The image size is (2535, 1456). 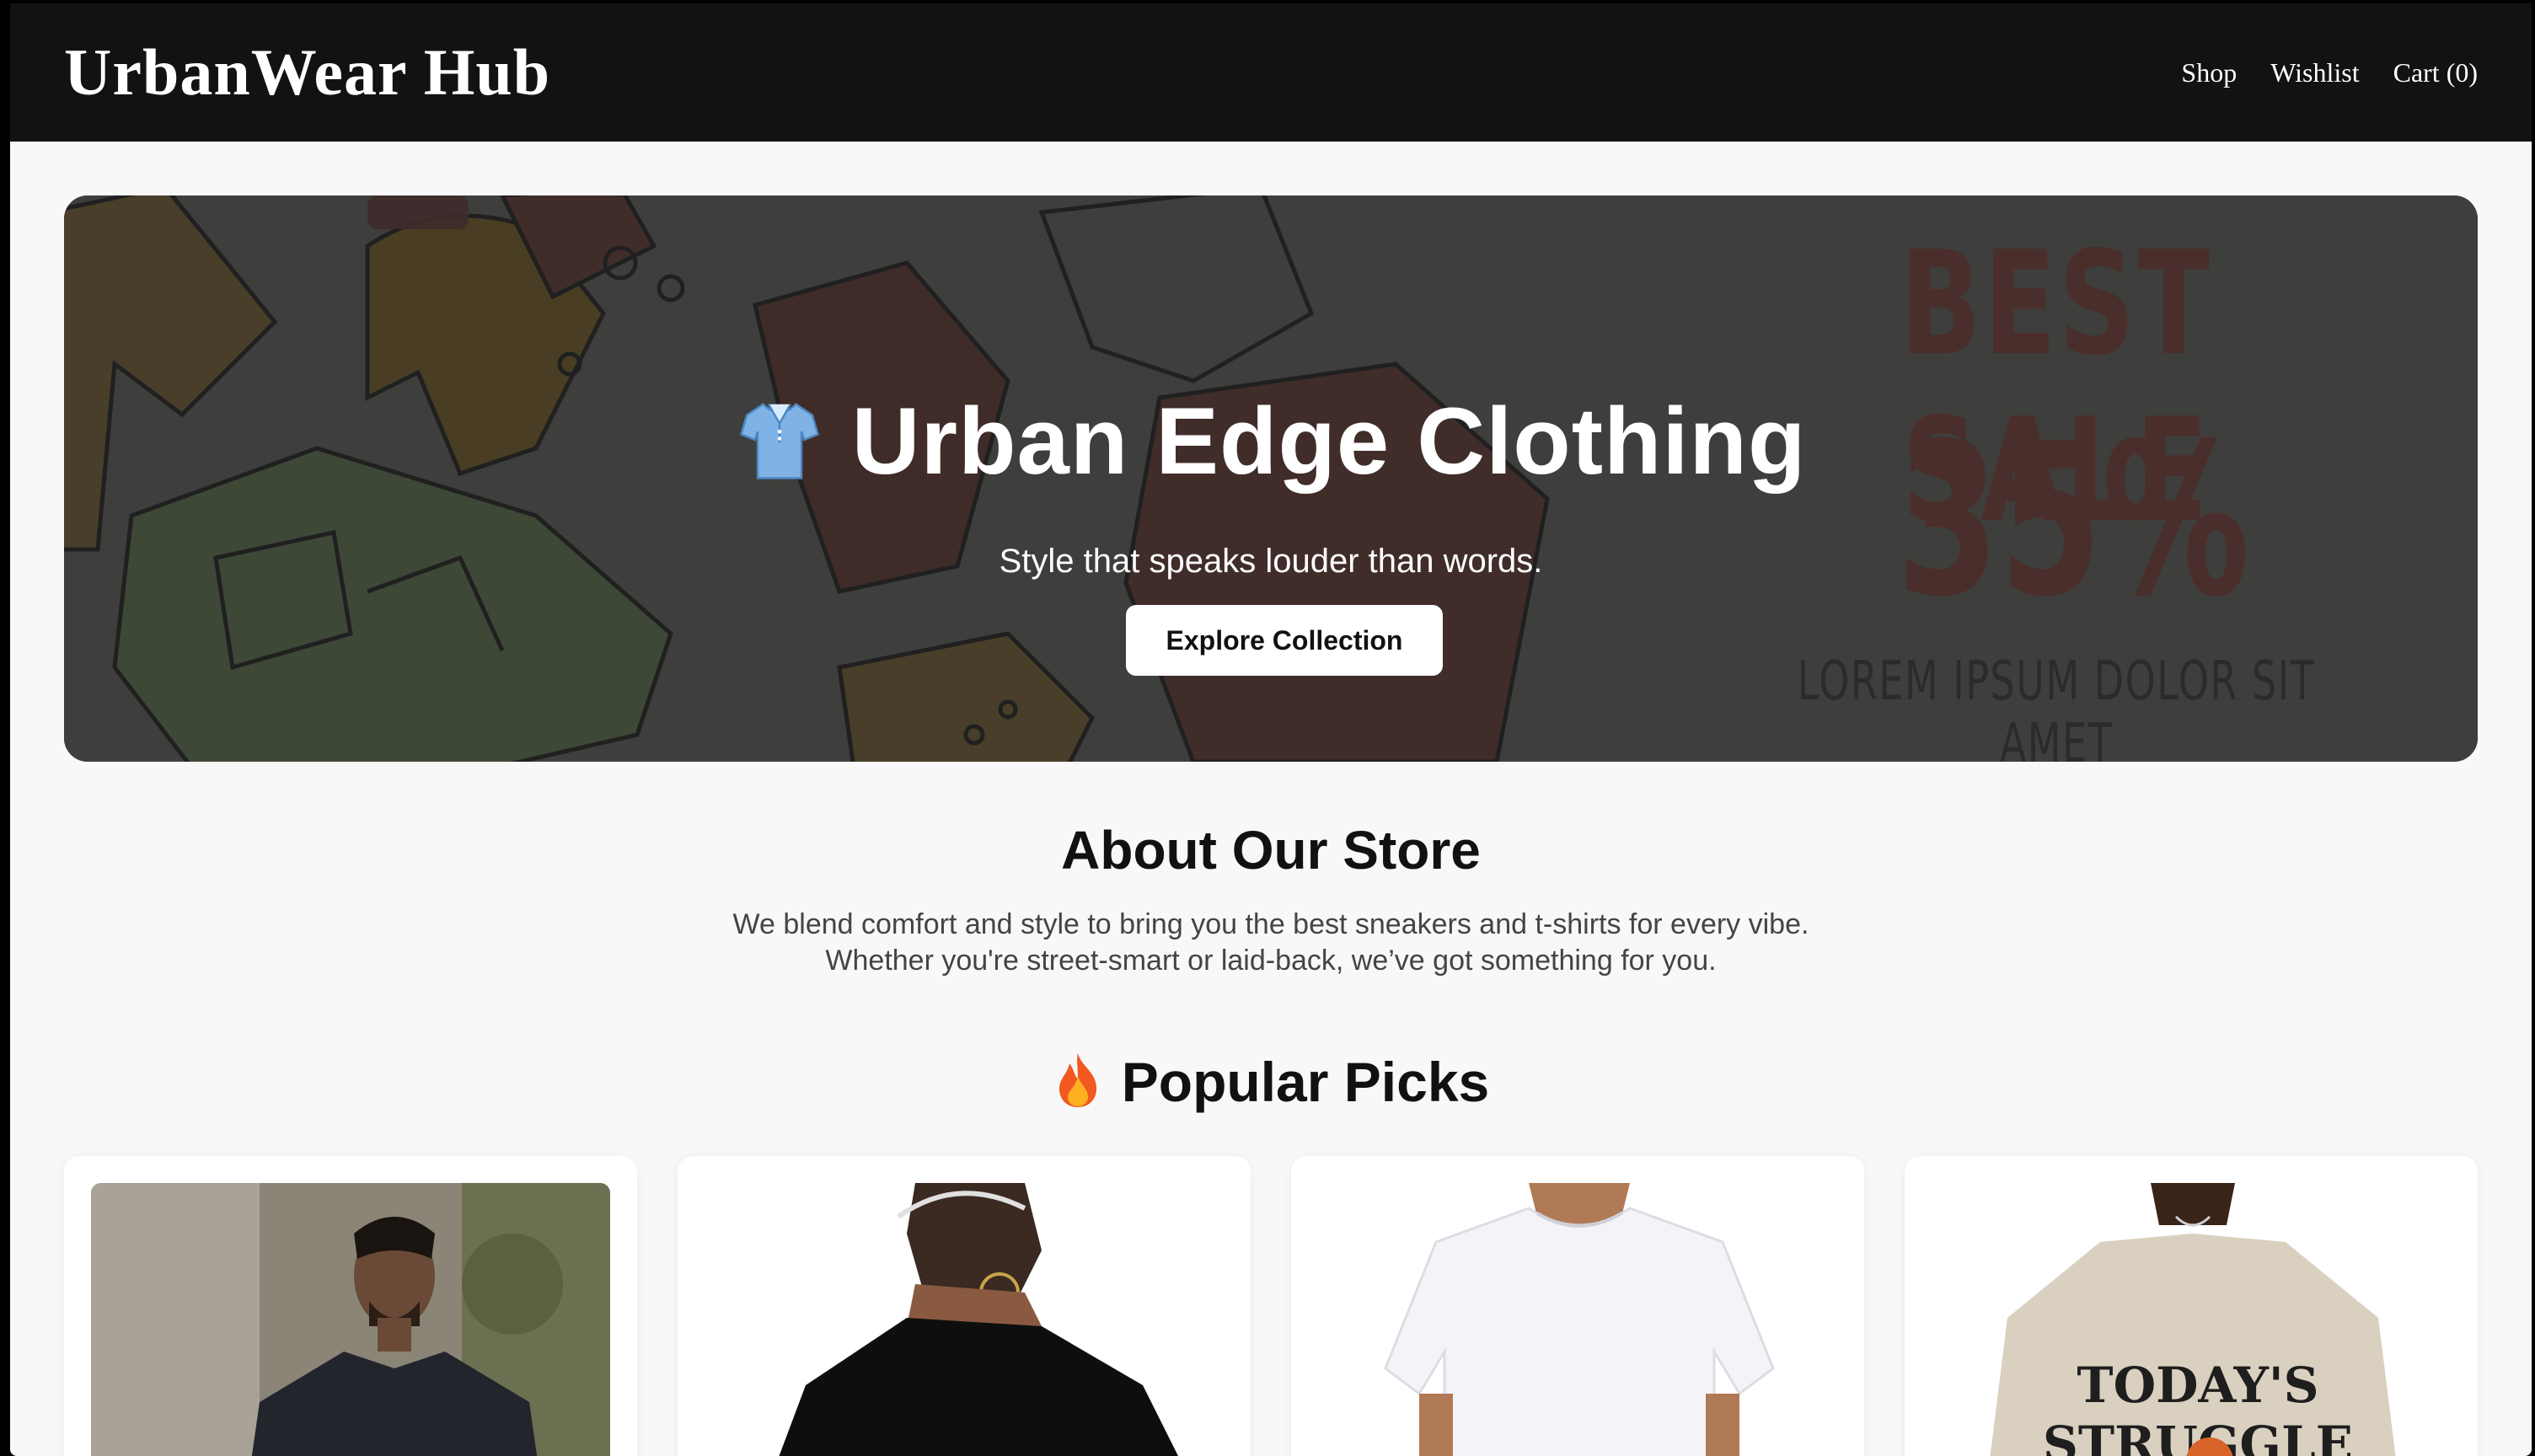 I want to click on product-card: TODAY'S STRUGGLE, so click(x=2192, y=1306).